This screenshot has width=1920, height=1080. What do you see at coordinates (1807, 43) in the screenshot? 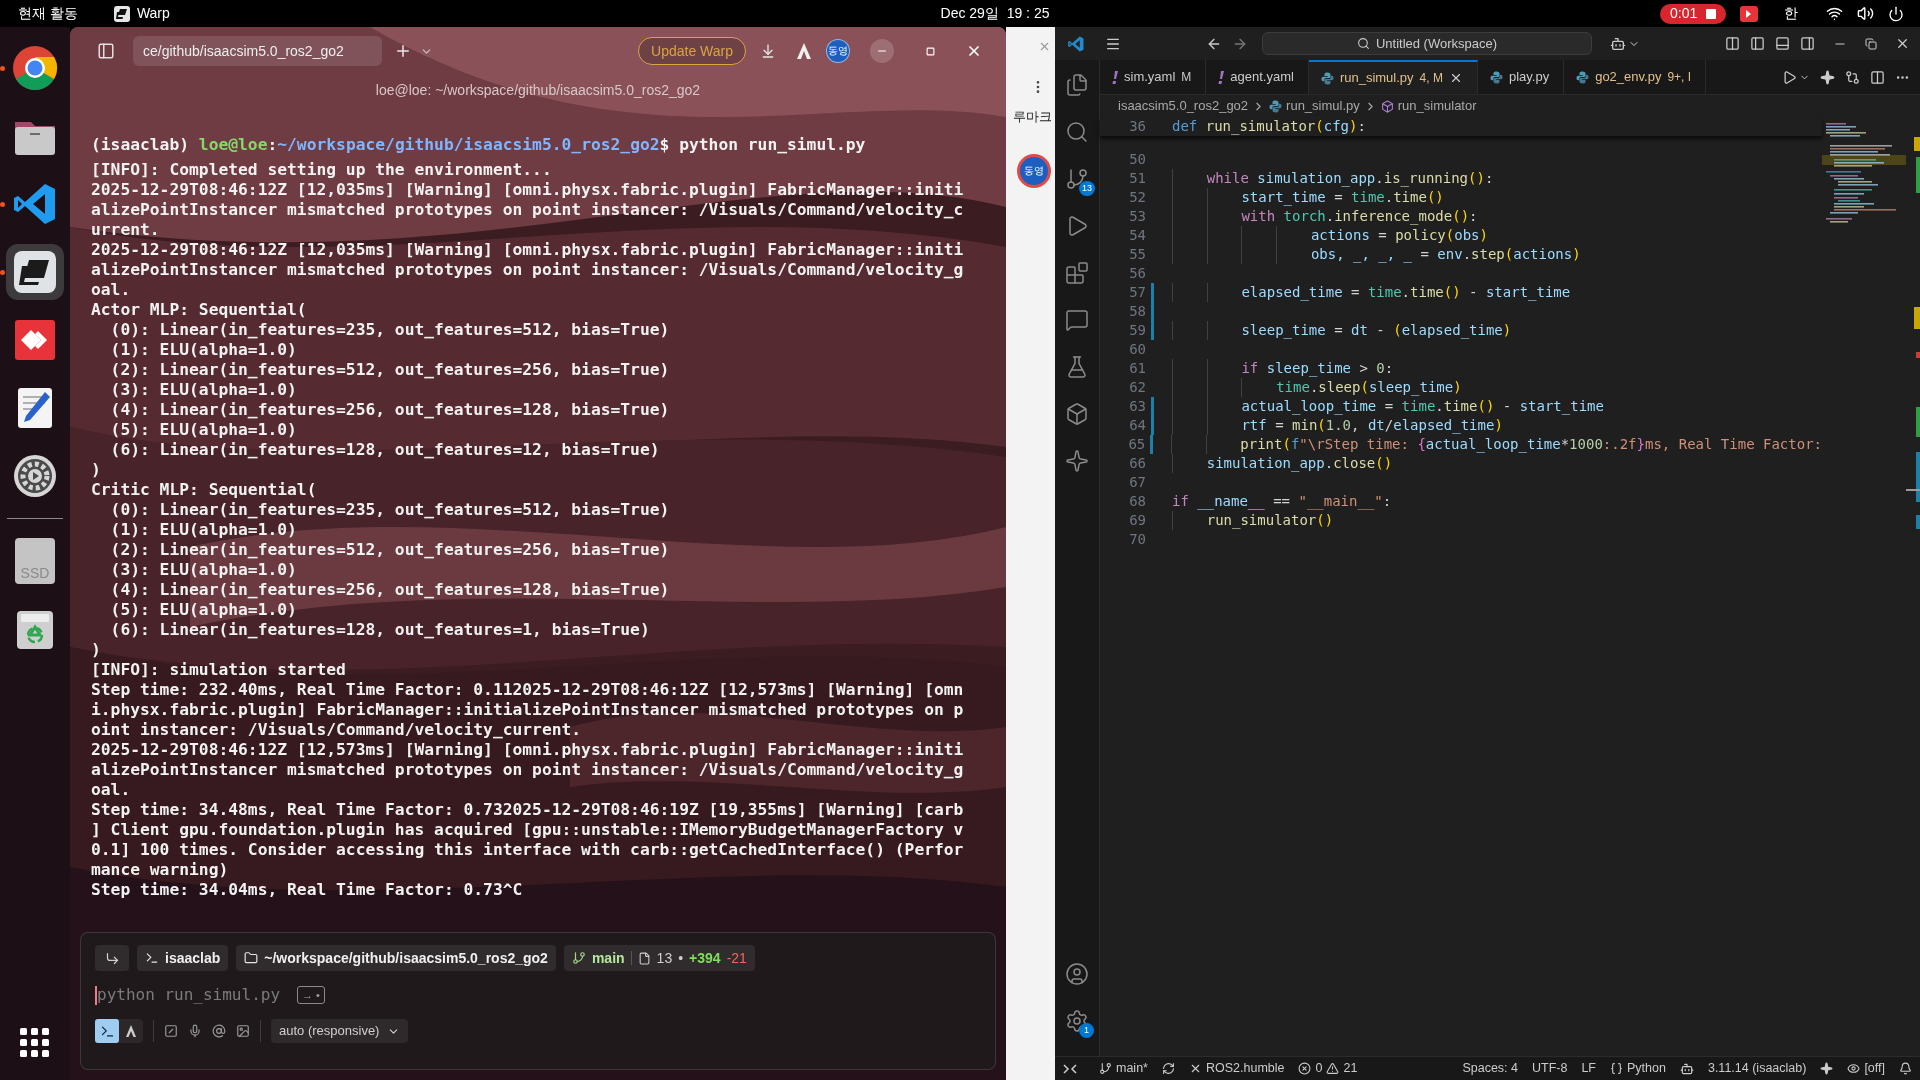
I see `secondary-sidebar-icon` at bounding box center [1807, 43].